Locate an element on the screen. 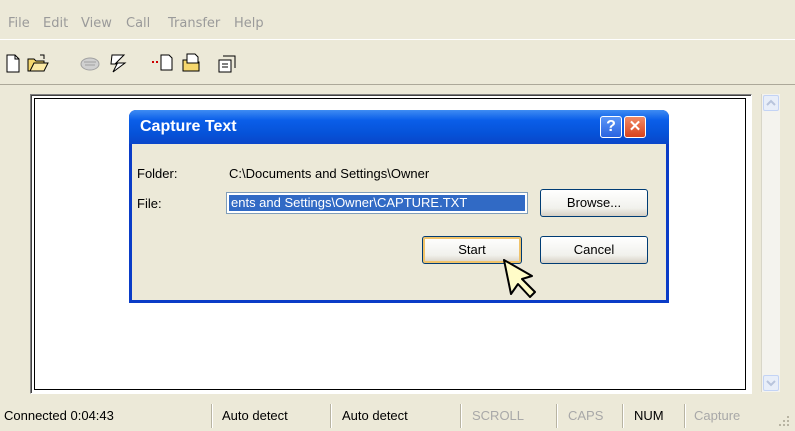 The height and width of the screenshot is (431, 795). status-scroll: SCROLL is located at coordinates (498, 415).